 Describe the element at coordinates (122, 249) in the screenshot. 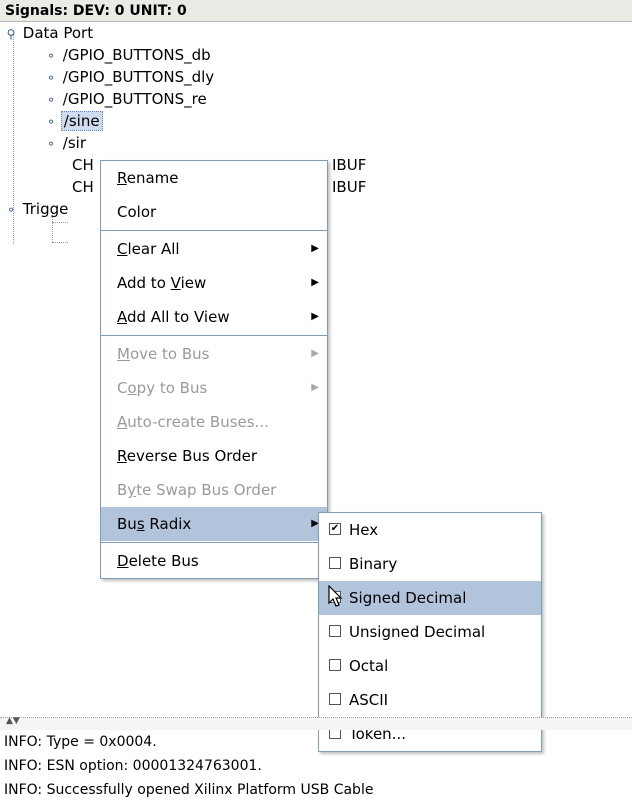

I see `menu-item-mnemonic: C` at that location.